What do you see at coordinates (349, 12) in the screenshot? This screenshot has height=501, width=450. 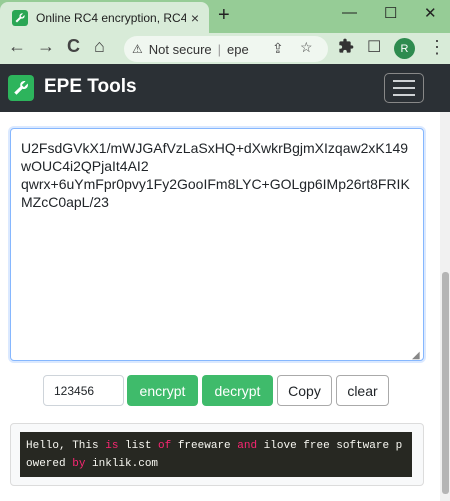 I see `minimize-button: —` at bounding box center [349, 12].